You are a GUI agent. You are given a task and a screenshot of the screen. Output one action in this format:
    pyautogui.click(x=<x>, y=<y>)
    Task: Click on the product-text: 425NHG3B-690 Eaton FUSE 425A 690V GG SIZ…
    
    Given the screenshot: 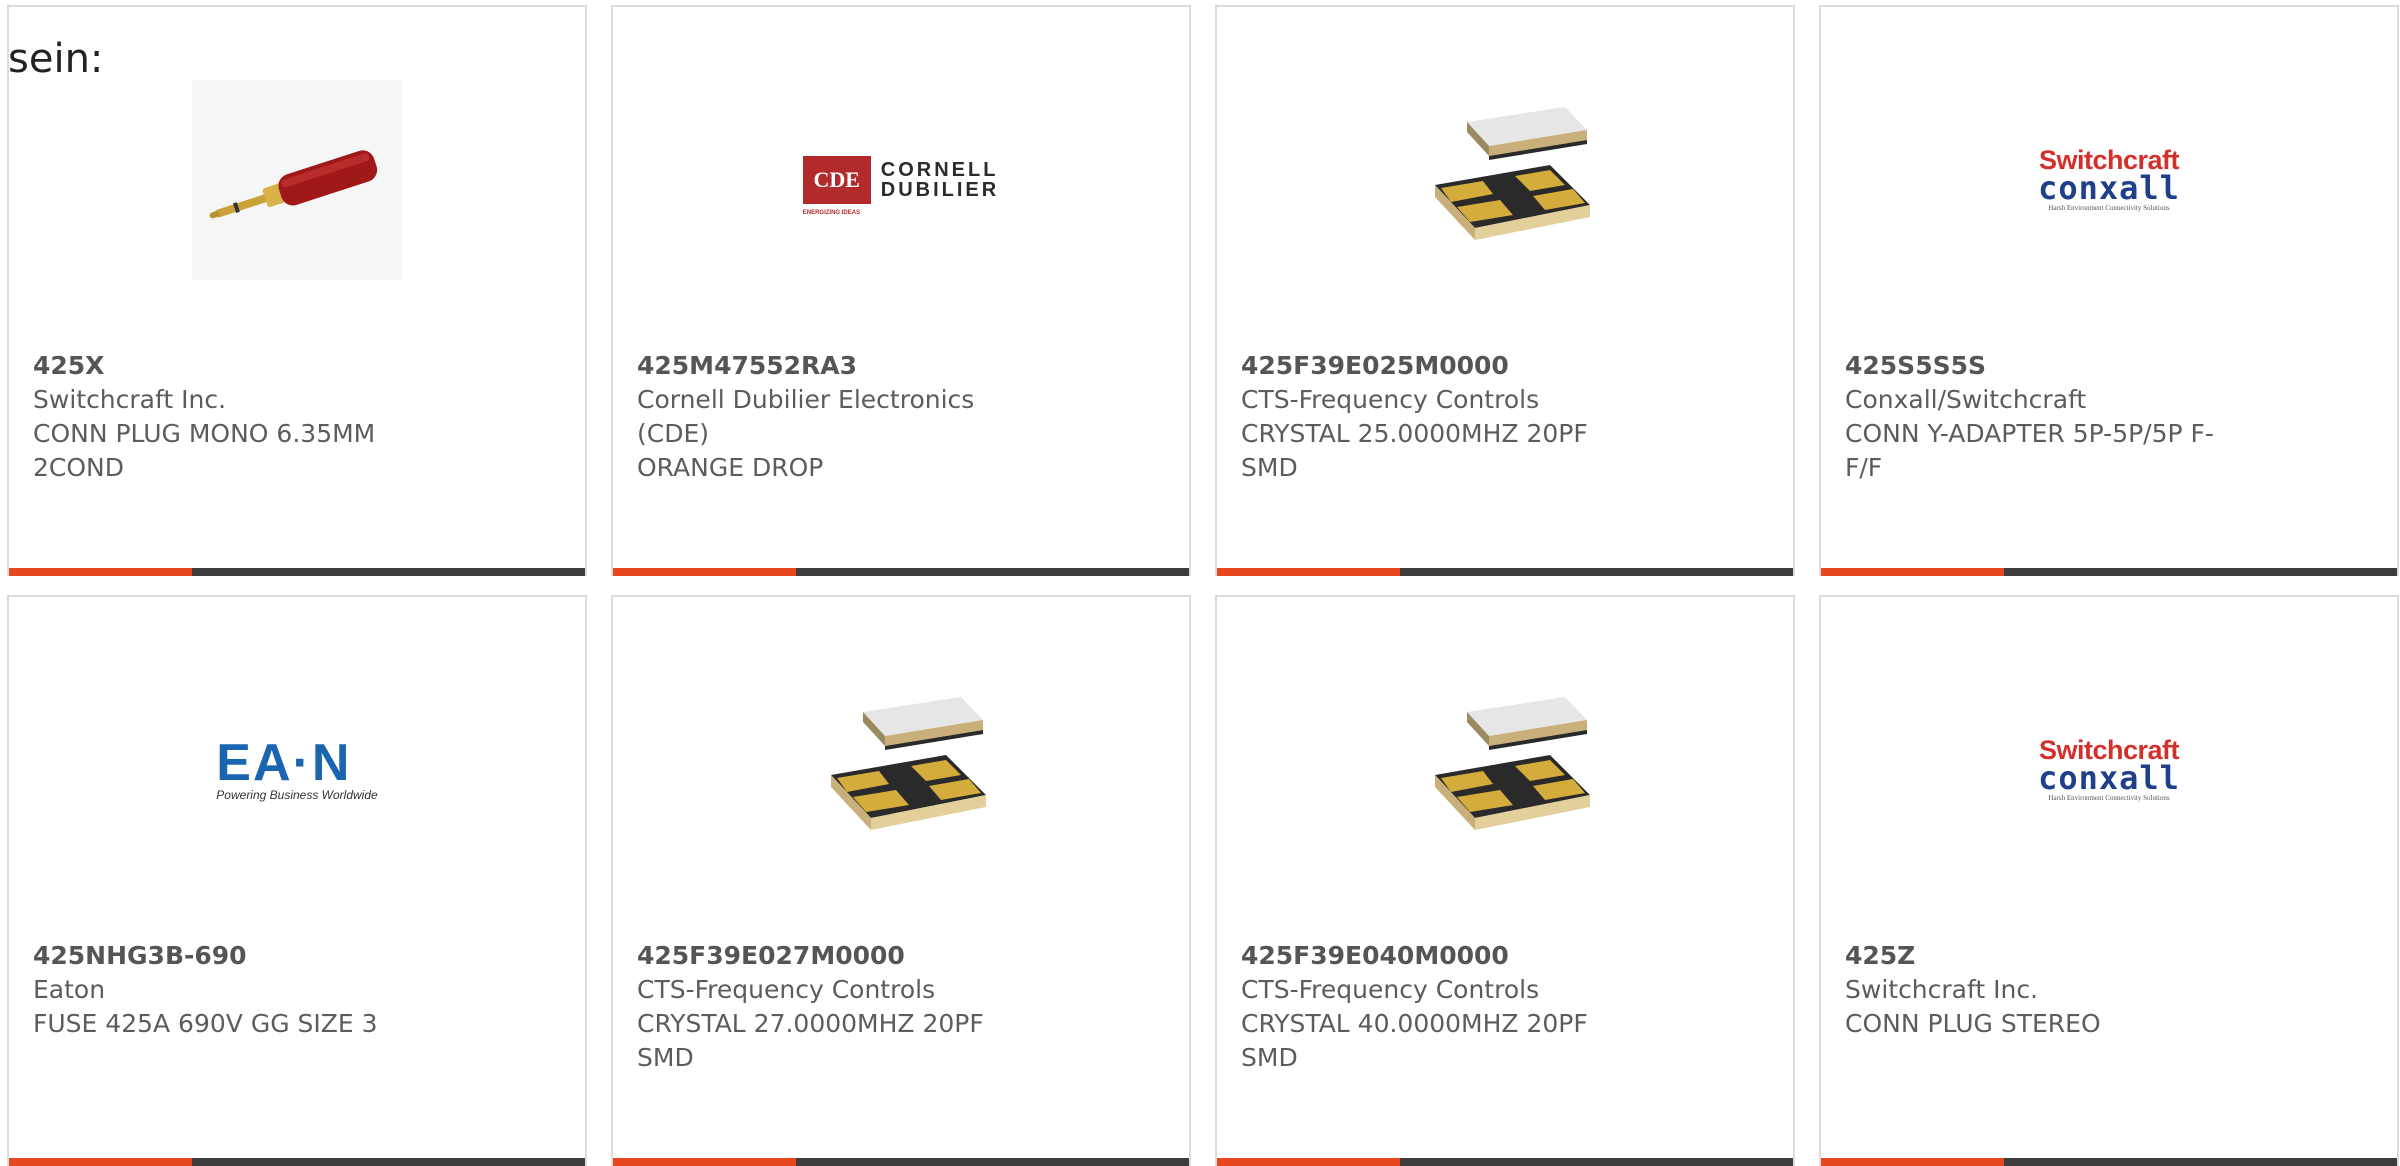 What is the action you would take?
    pyautogui.click(x=233, y=990)
    